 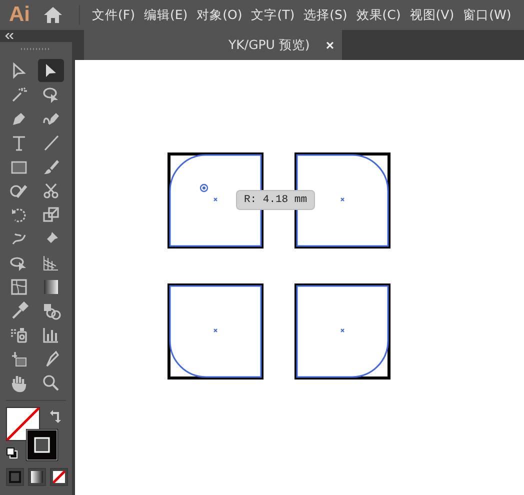 What do you see at coordinates (53, 15) in the screenshot?
I see `home-icon` at bounding box center [53, 15].